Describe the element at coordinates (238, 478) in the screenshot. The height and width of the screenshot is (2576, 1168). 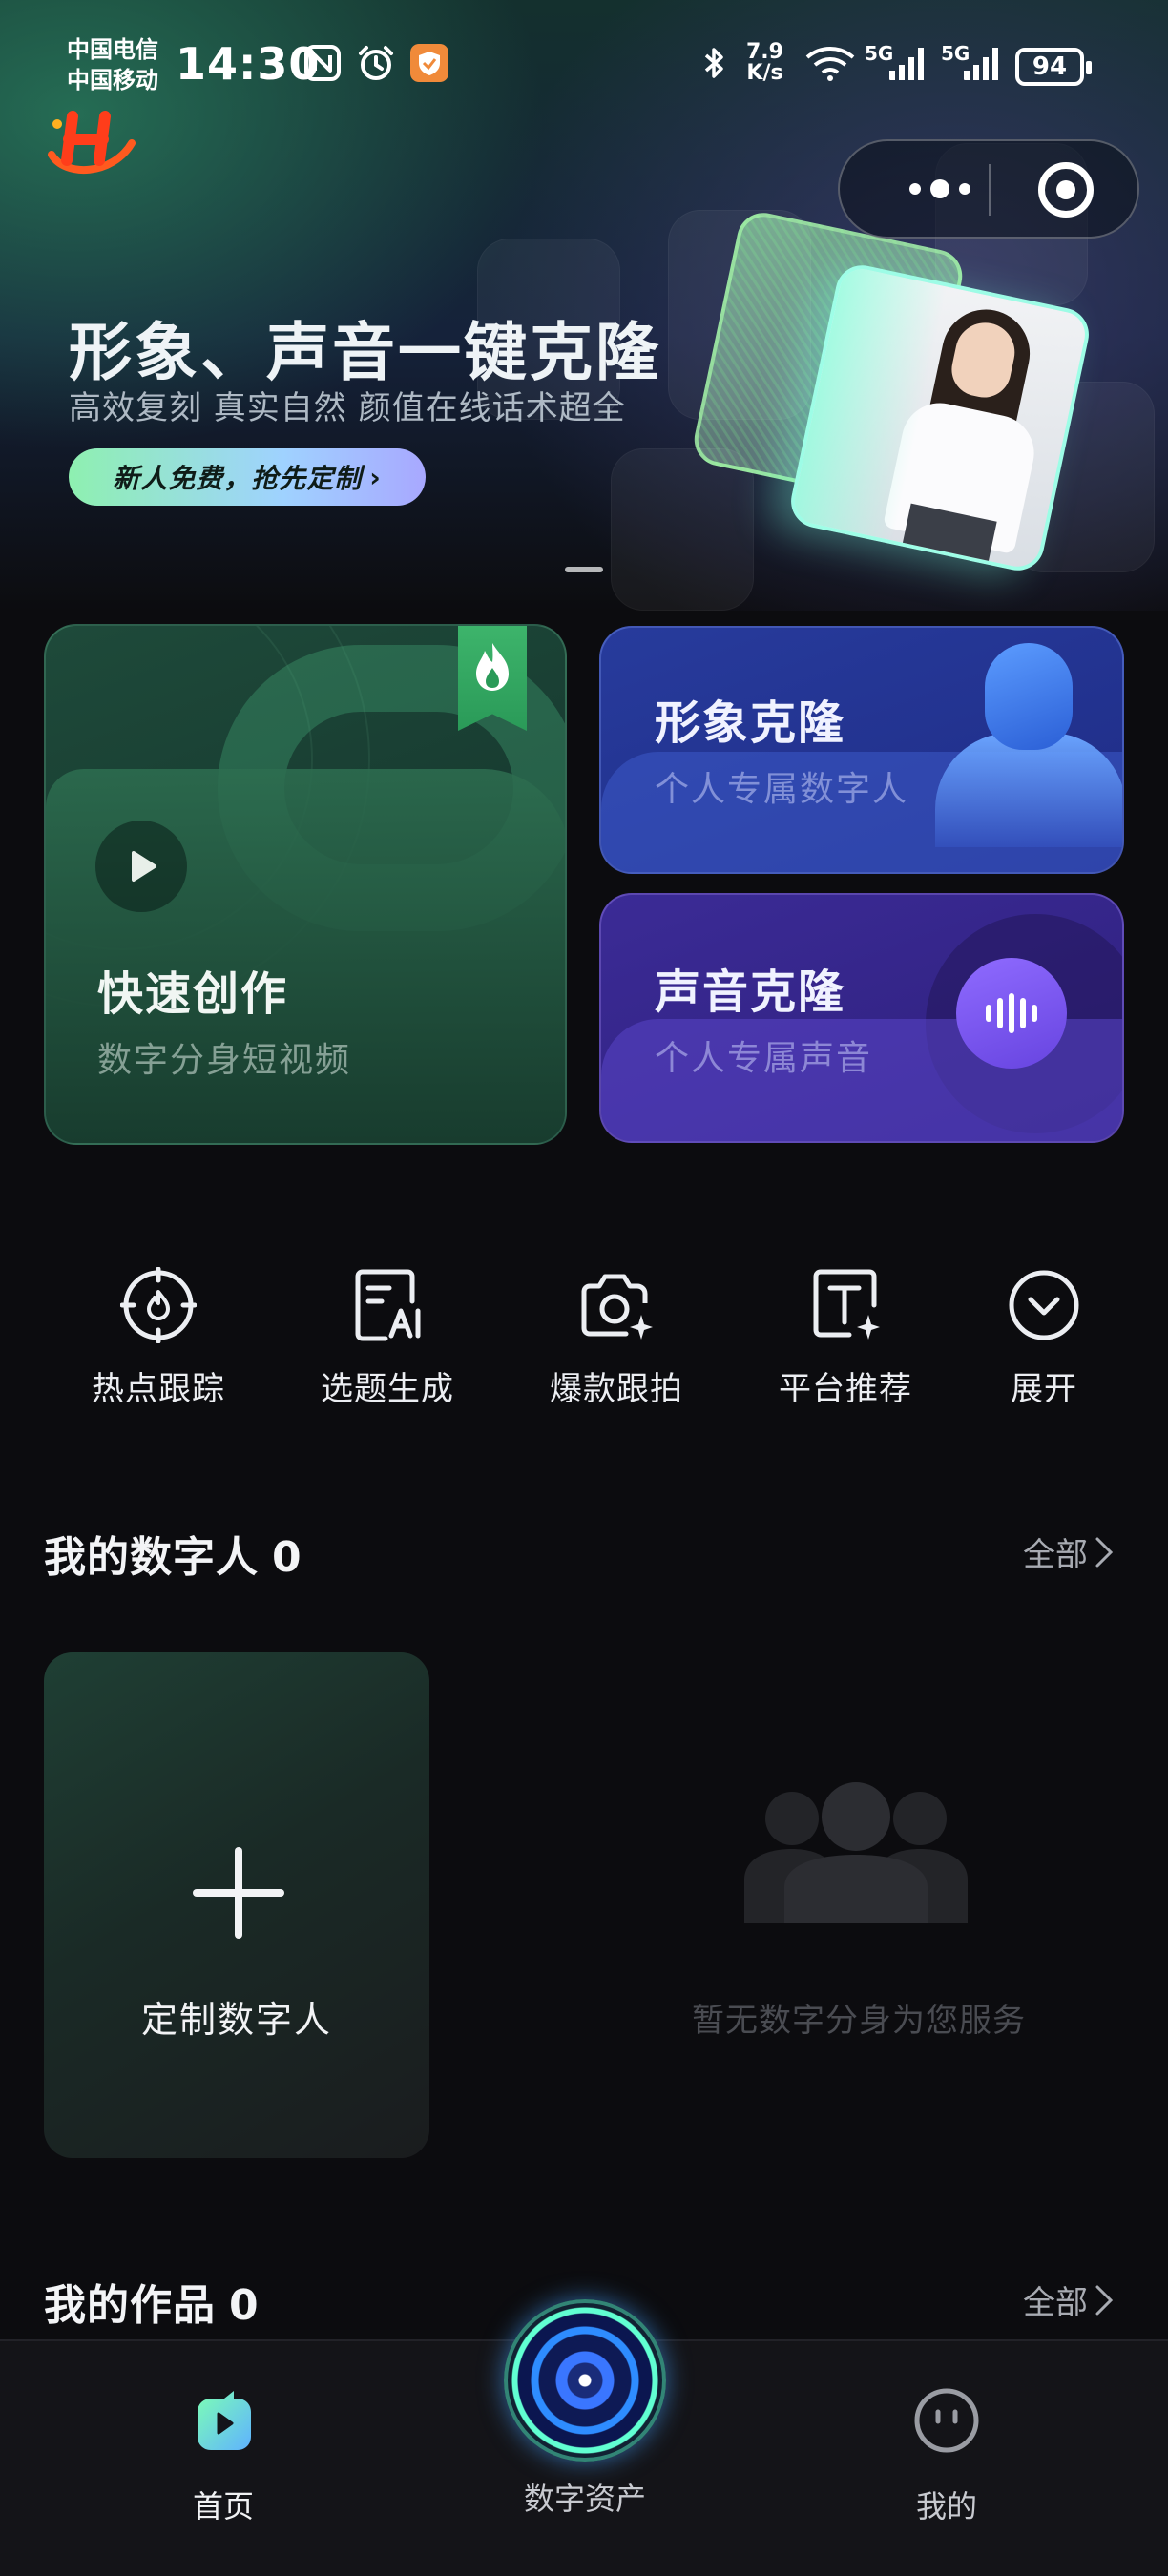
I see `promo-label: 新人免费，抢先定制` at that location.